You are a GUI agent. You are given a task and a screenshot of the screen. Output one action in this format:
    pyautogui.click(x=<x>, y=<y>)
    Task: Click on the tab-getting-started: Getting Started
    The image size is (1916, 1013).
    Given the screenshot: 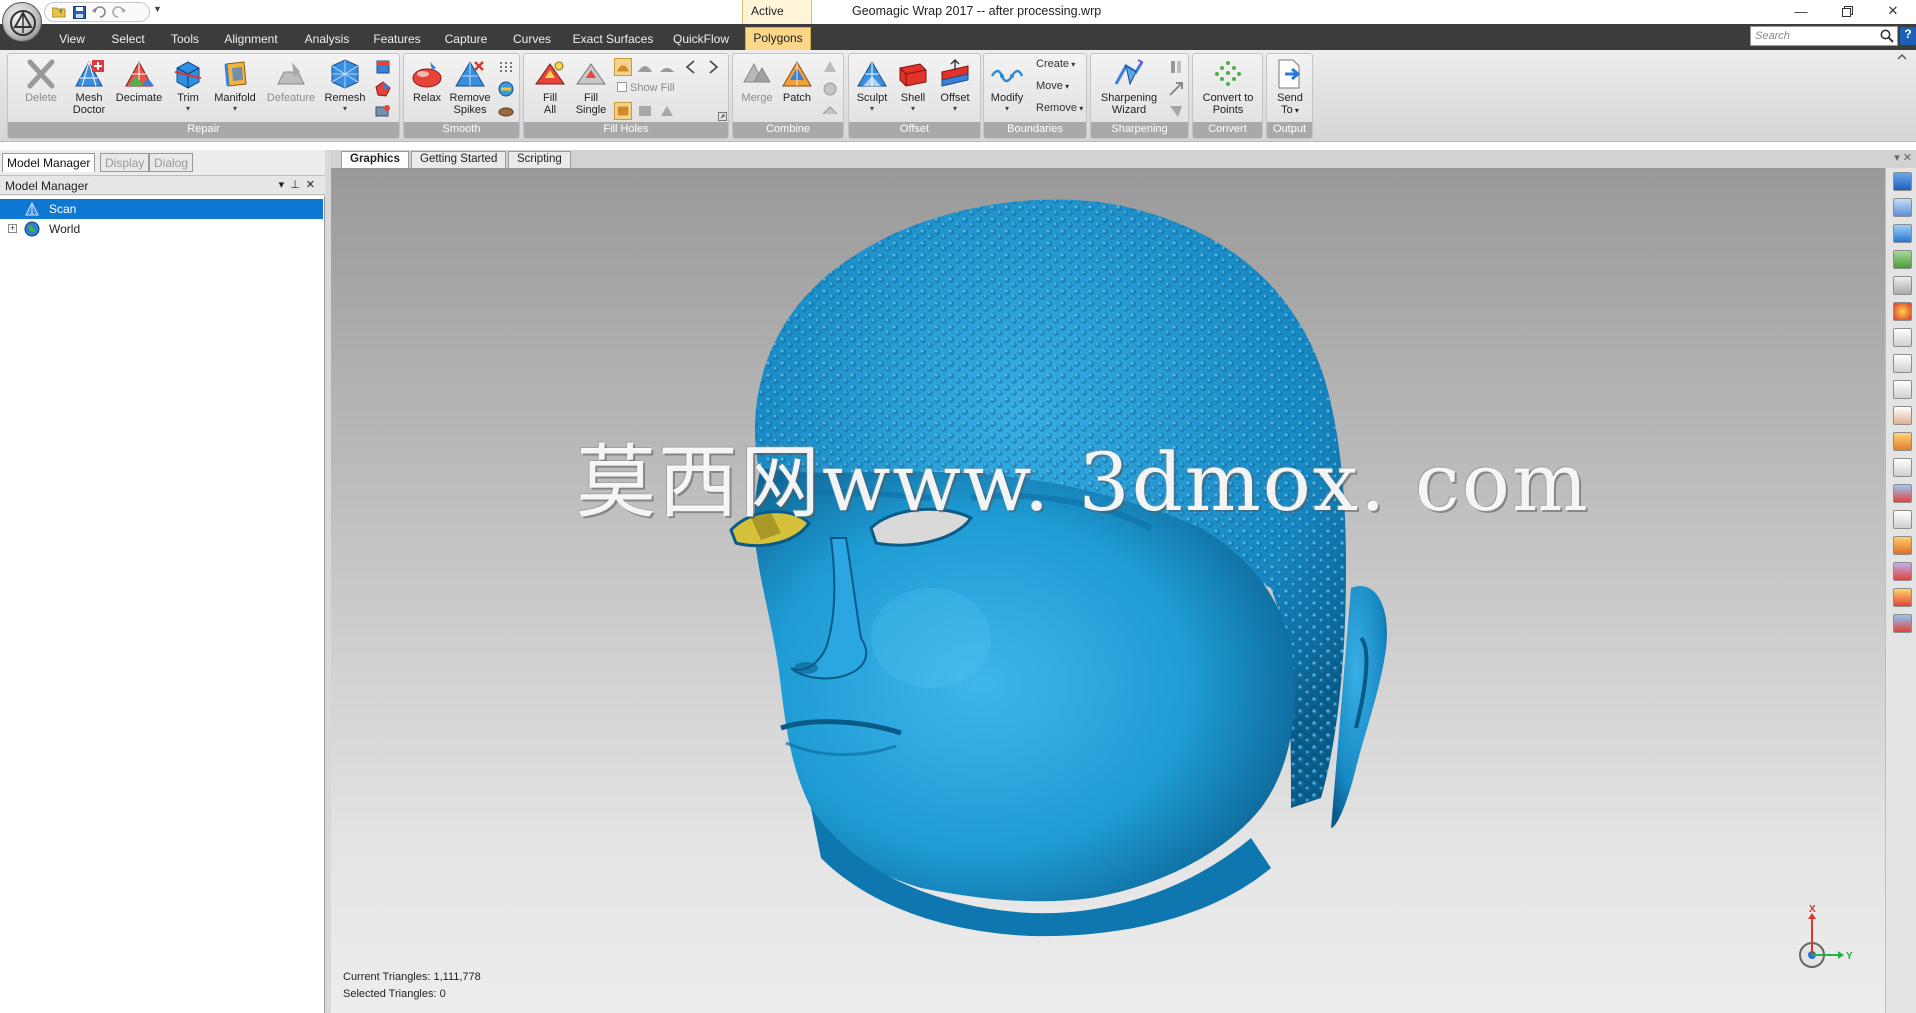 What is the action you would take?
    pyautogui.click(x=459, y=159)
    